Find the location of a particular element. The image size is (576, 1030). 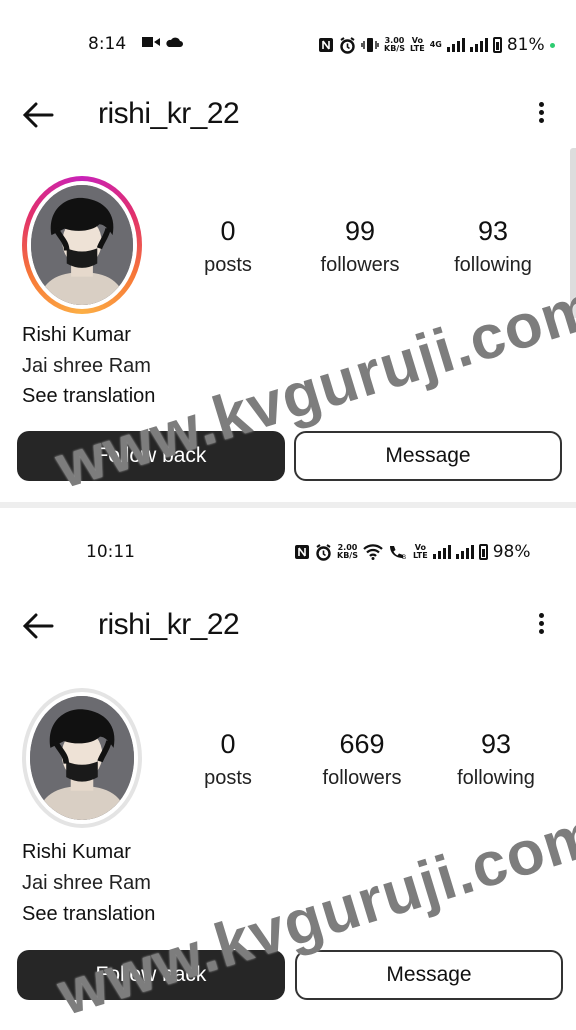

battery-percent: 98% is located at coordinates (511, 552).